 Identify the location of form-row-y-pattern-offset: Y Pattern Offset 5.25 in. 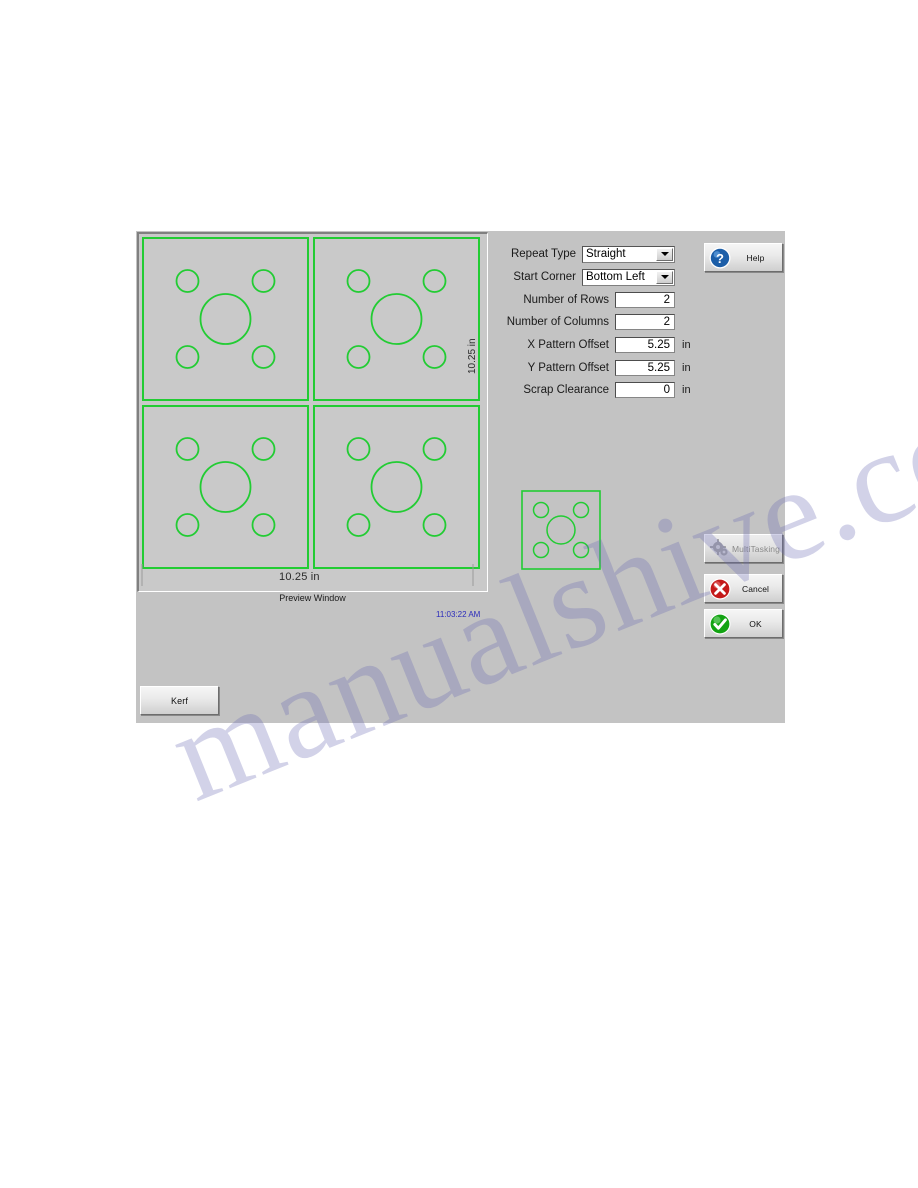
(596, 367).